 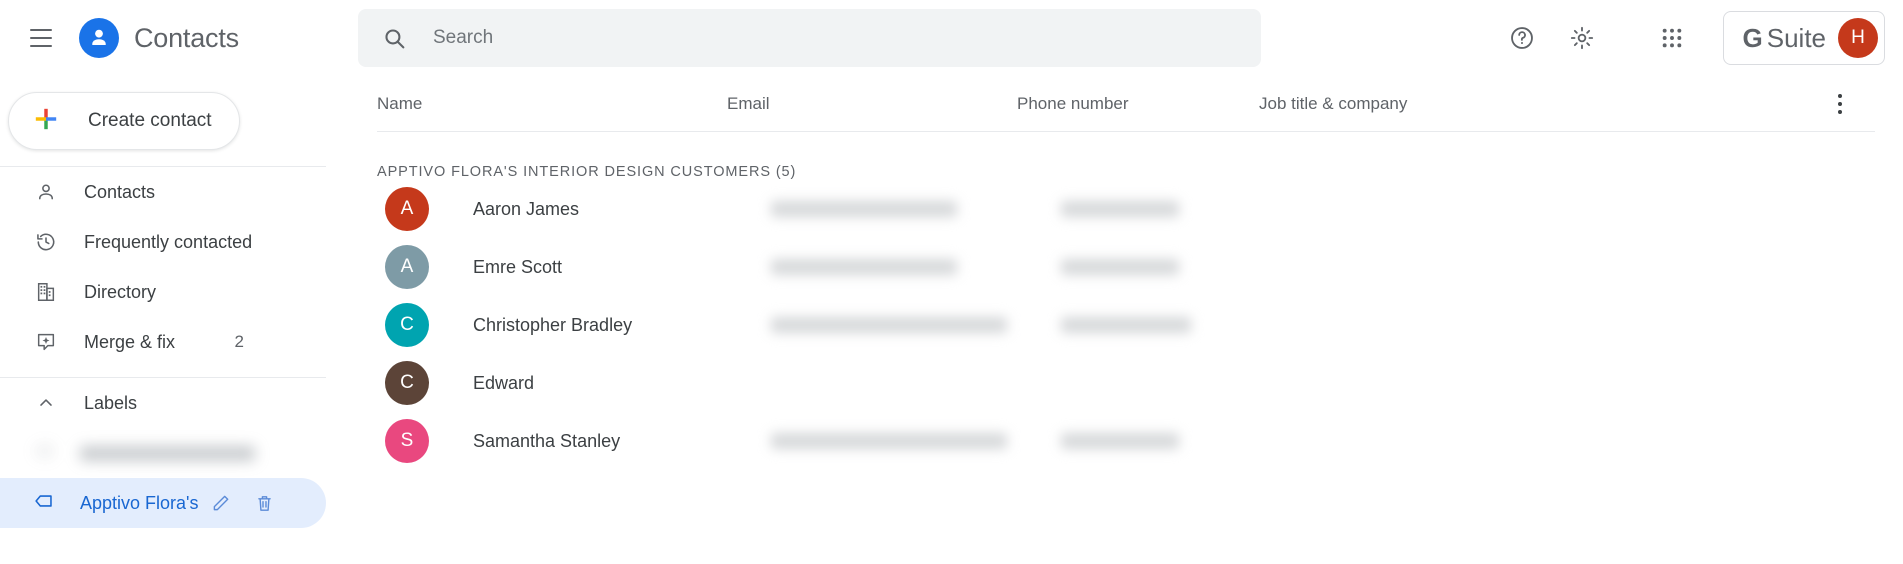 I want to click on trash-icon, so click(x=264, y=503).